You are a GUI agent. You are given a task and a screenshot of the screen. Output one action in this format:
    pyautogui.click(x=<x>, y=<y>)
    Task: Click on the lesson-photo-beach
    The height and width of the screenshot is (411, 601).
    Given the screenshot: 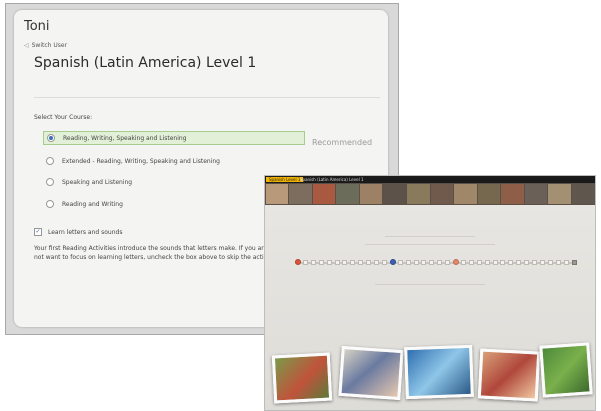 What is the action you would take?
    pyautogui.click(x=439, y=372)
    